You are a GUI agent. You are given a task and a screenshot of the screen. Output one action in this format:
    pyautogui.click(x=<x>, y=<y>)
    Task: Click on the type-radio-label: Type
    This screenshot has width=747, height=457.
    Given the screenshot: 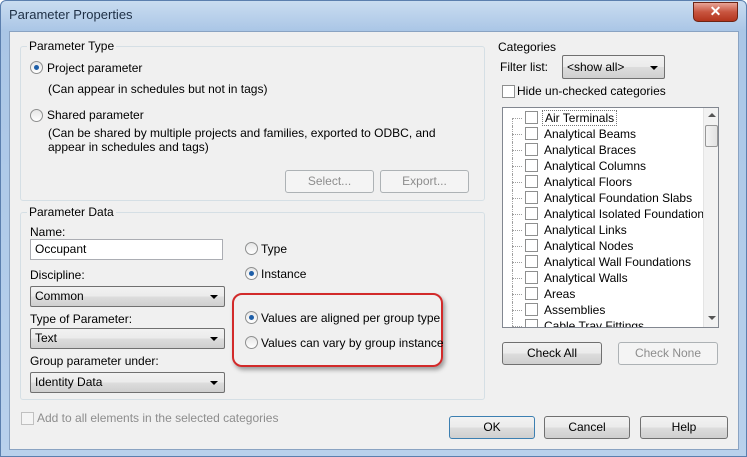 What is the action you would take?
    pyautogui.click(x=274, y=249)
    